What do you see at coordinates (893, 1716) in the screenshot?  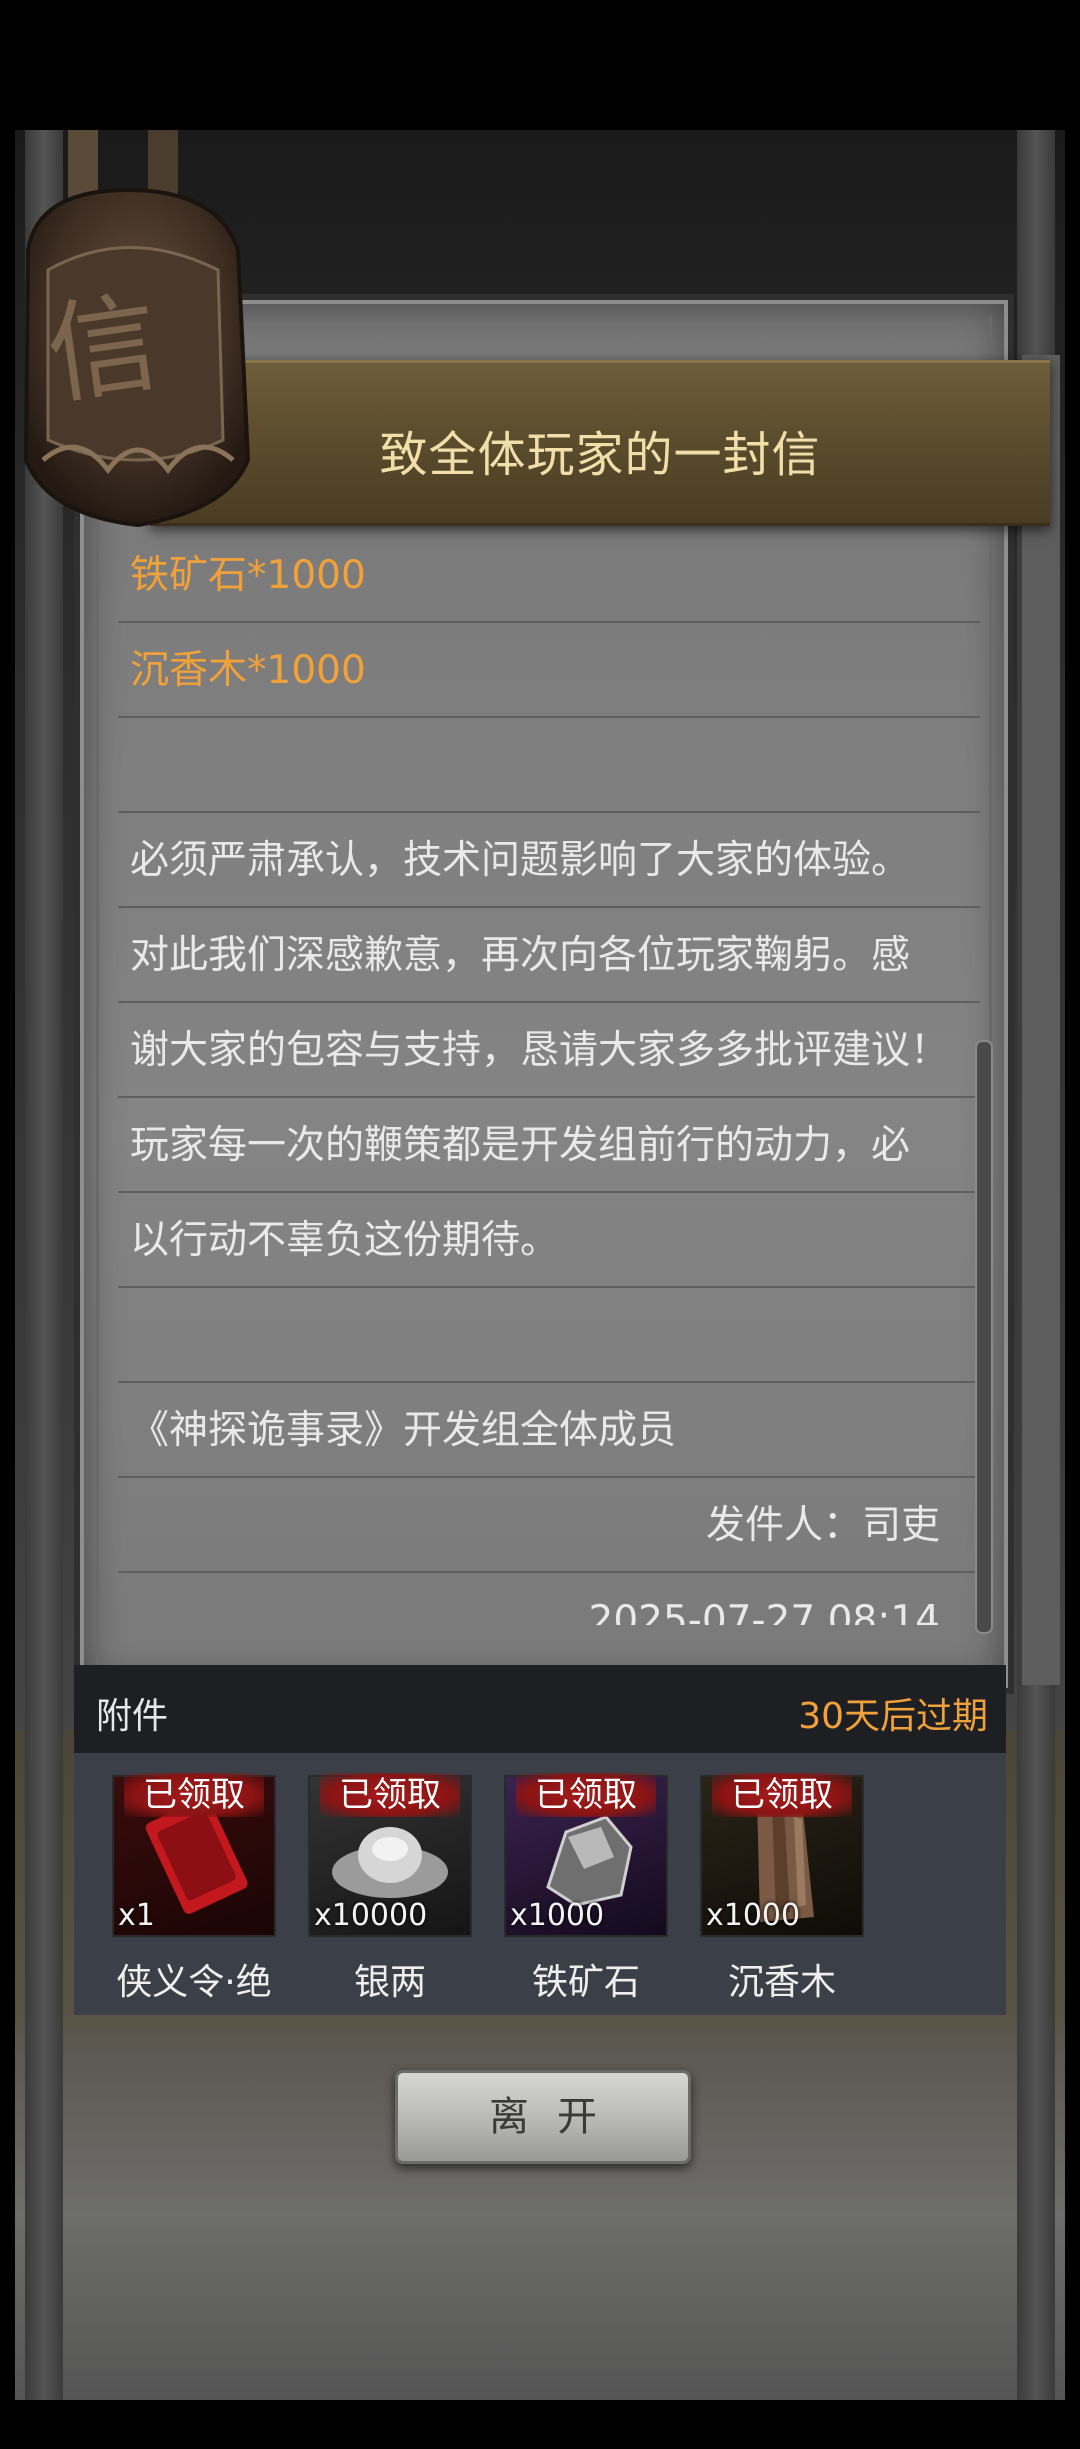 I see `expire-notice: 30天后过期` at bounding box center [893, 1716].